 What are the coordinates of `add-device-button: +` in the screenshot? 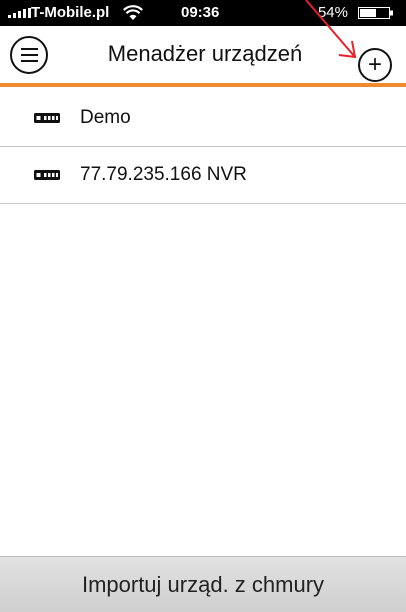 It's located at (375, 65).